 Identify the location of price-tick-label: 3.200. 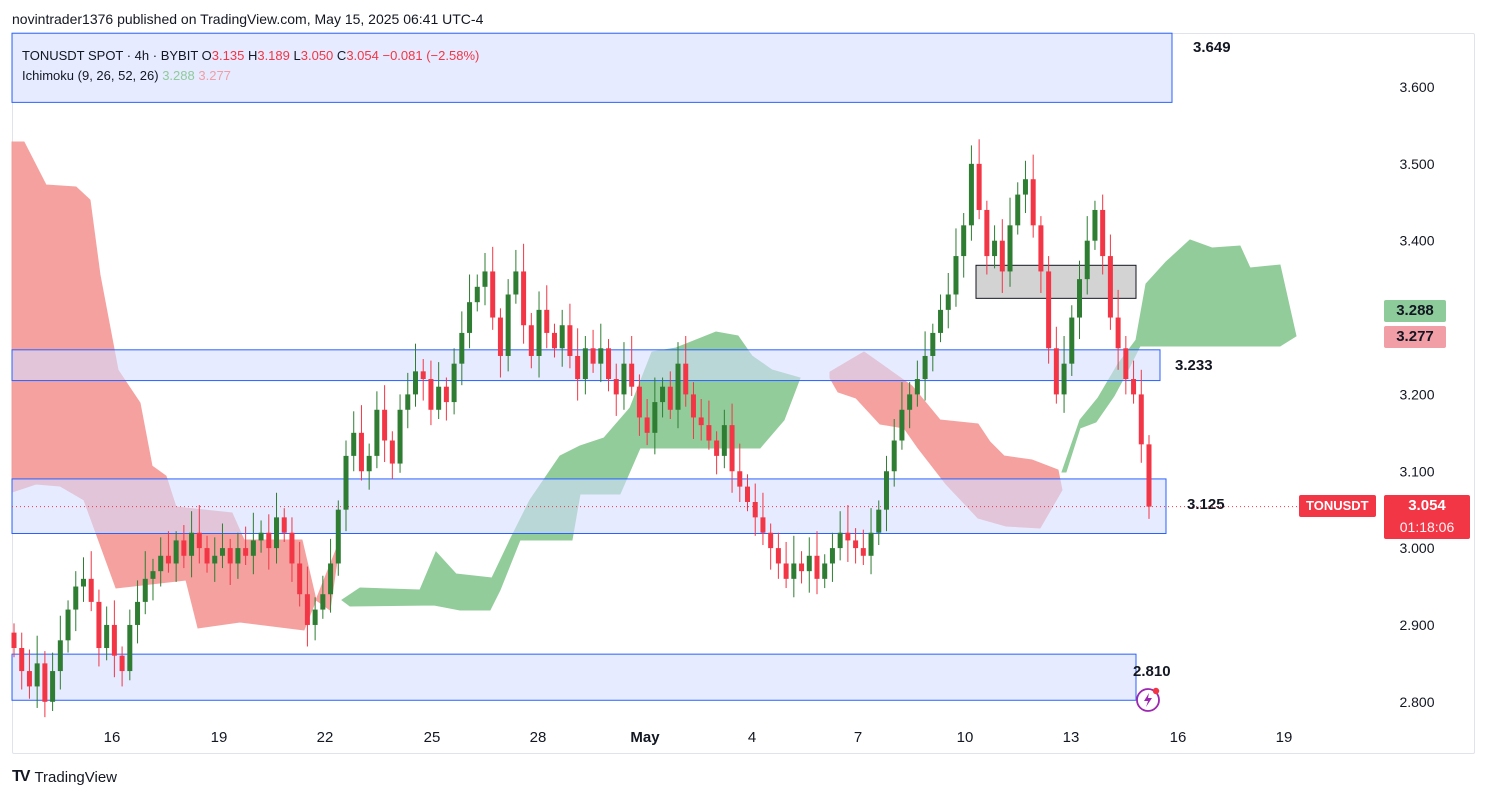
(1416, 394).